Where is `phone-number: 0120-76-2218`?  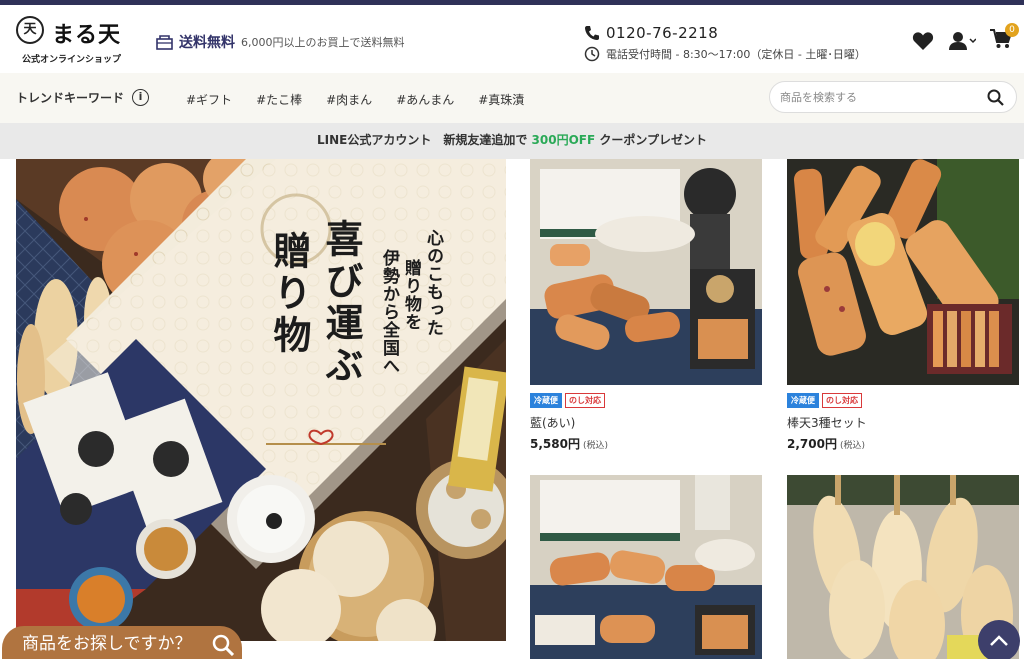
phone-number: 0120-76-2218 is located at coordinates (662, 33).